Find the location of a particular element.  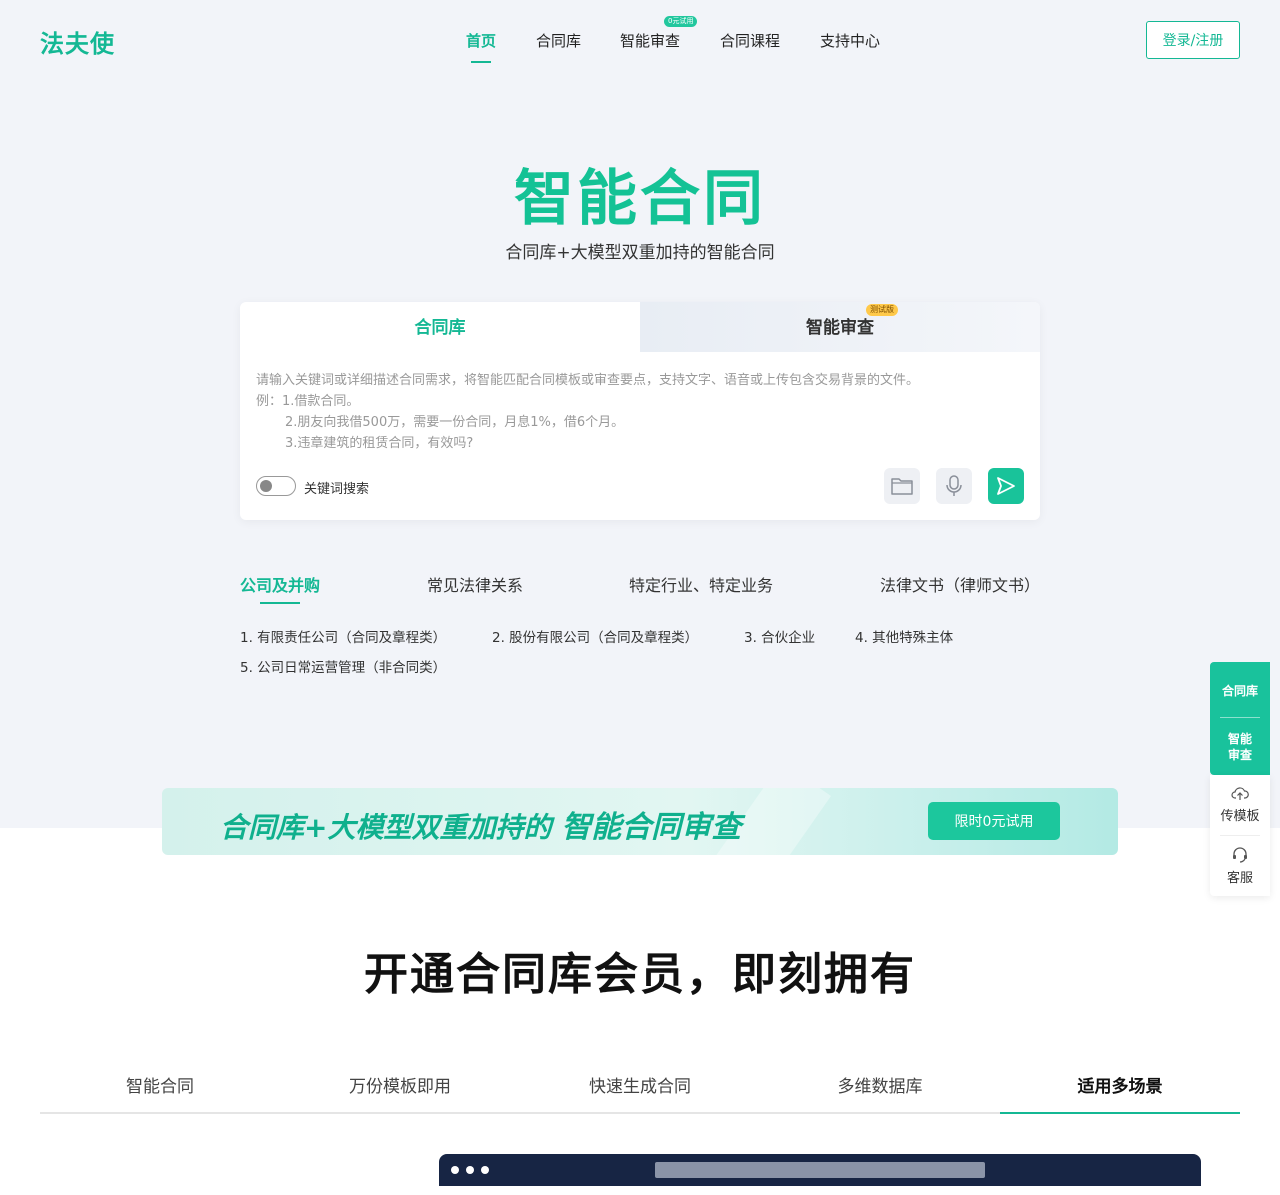

mockup-body is located at coordinates (820, 1190).